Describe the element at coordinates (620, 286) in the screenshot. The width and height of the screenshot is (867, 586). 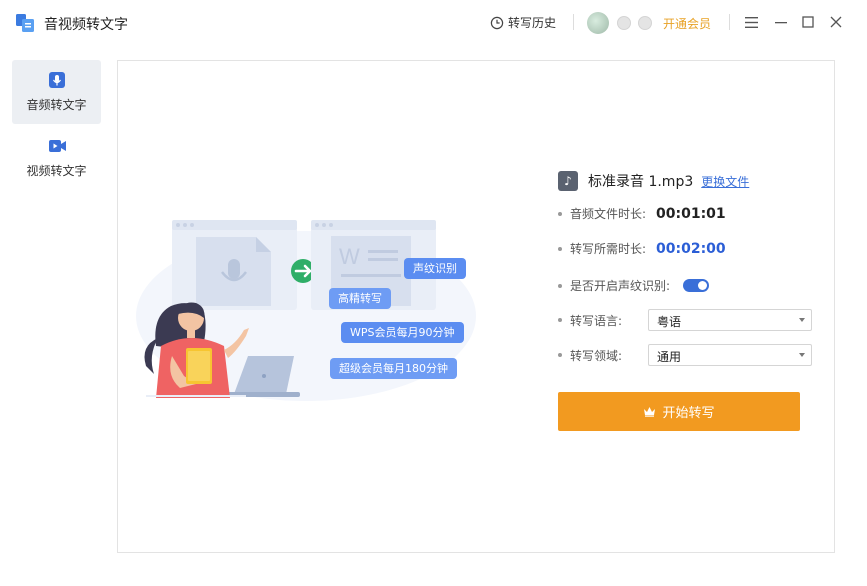
I see `voiceprint-label: 是否开启声纹识别:` at that location.